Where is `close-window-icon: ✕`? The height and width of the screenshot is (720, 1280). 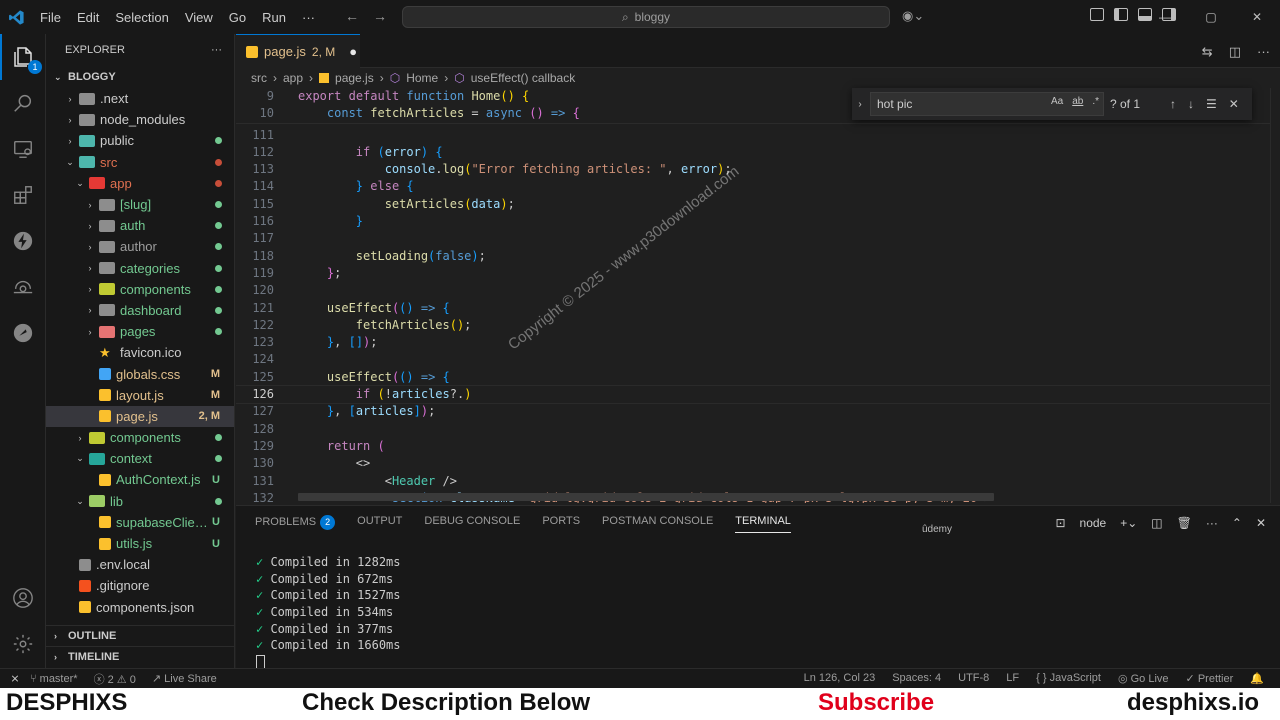
close-window-icon: ✕ is located at coordinates (1257, 17).